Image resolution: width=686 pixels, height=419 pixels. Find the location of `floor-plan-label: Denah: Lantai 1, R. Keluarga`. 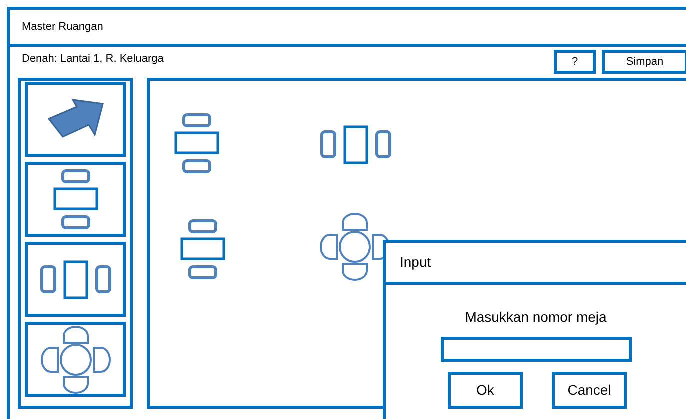

floor-plan-label: Denah: Lantai 1, R. Keluarga is located at coordinates (93, 59).